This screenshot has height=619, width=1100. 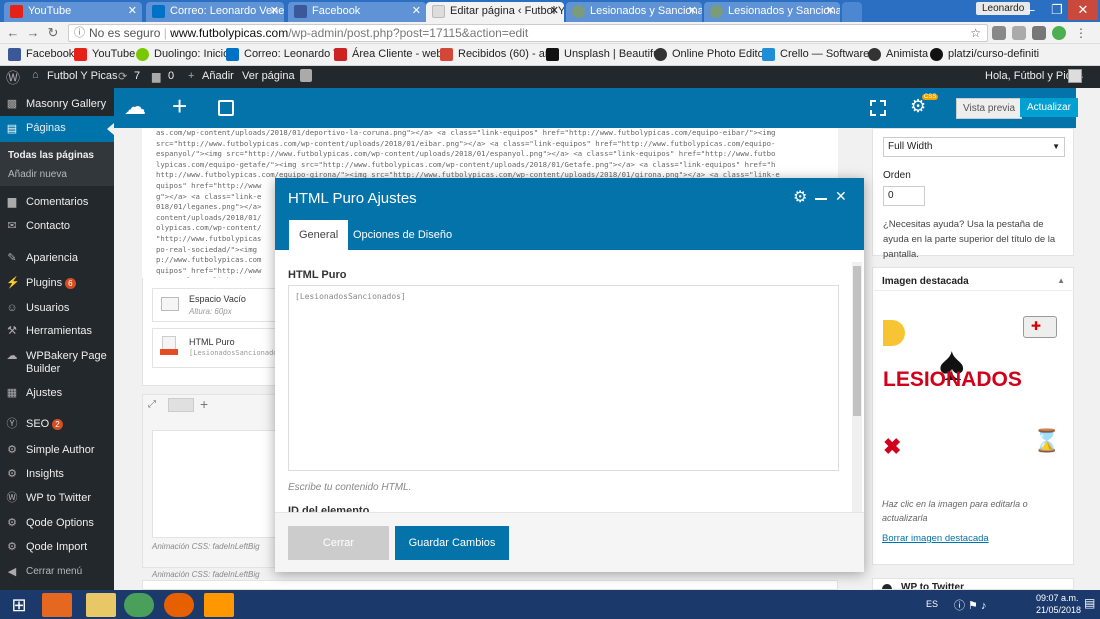 I want to click on plus-icon: +, so click(x=191, y=76).